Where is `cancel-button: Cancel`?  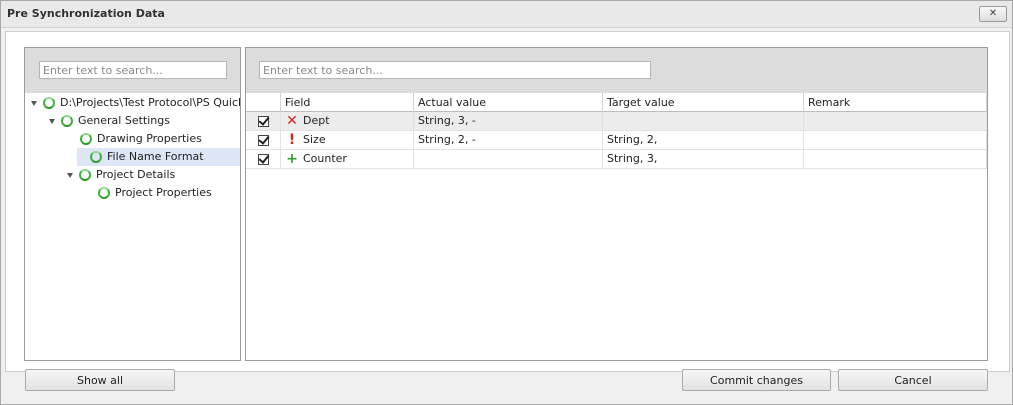
cancel-button: Cancel is located at coordinates (913, 380).